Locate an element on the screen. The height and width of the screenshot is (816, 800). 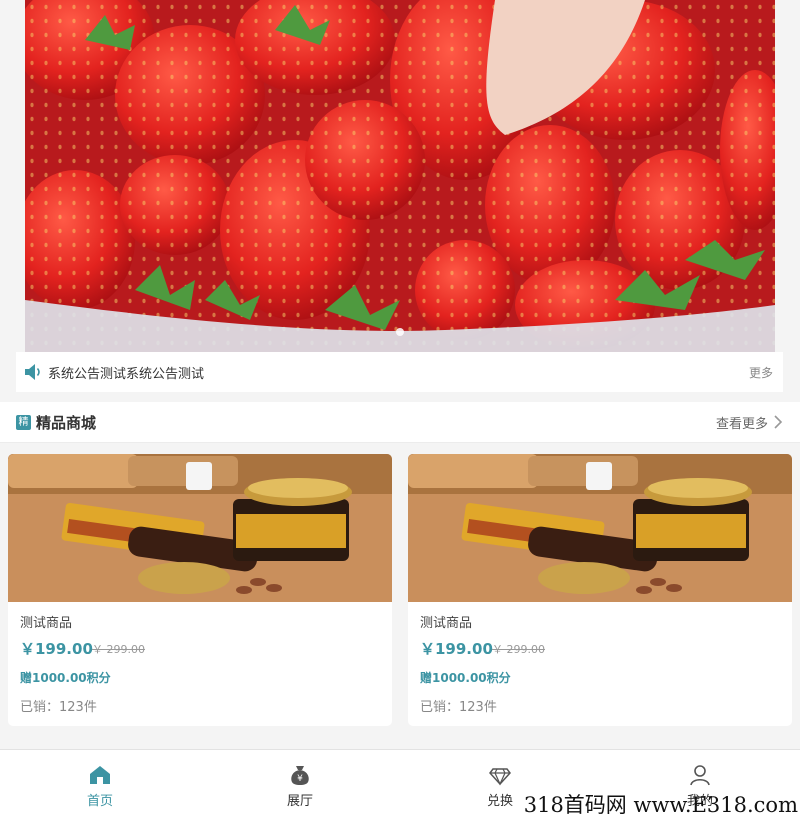
tab-label: 兑换 is located at coordinates (499, 801).